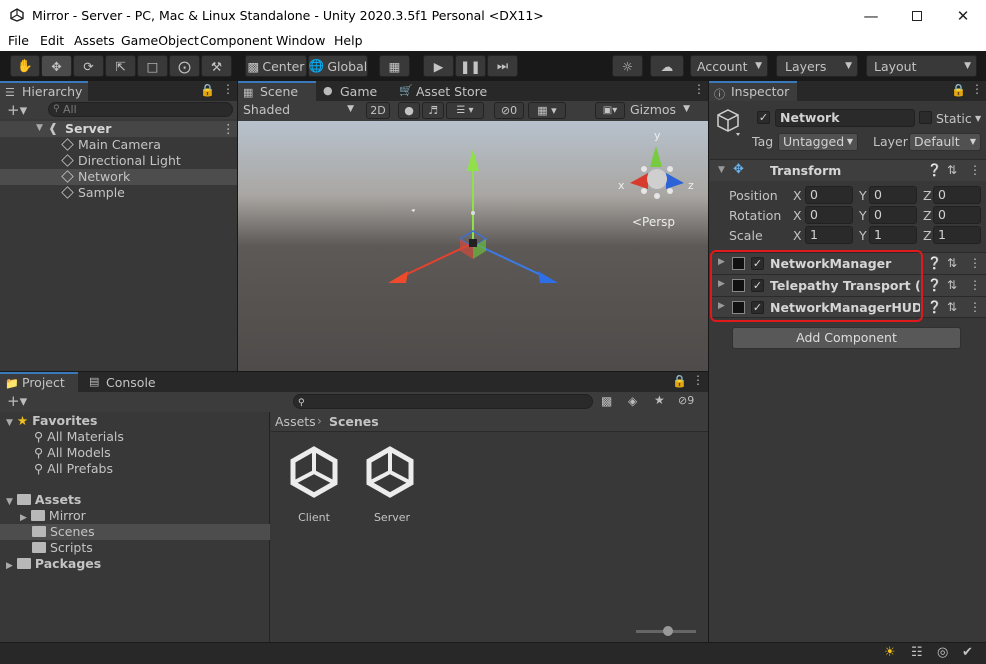  Describe the element at coordinates (394, 66) in the screenshot. I see `snap-grid-button: ▦` at that location.